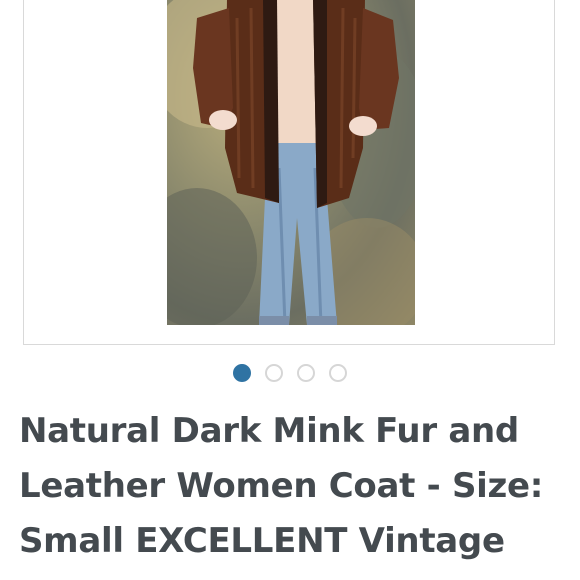 This screenshot has height=580, width=580. What do you see at coordinates (290, 373) in the screenshot?
I see `carousel-pagination` at bounding box center [290, 373].